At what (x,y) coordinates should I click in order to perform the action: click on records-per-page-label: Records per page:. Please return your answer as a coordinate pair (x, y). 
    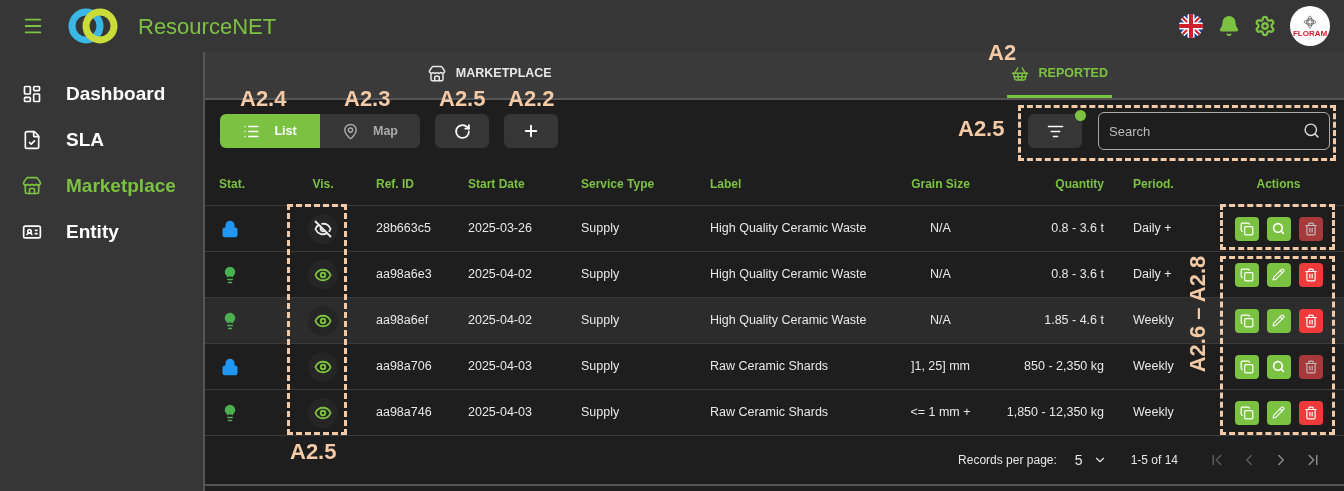
    Looking at the image, I should click on (1007, 460).